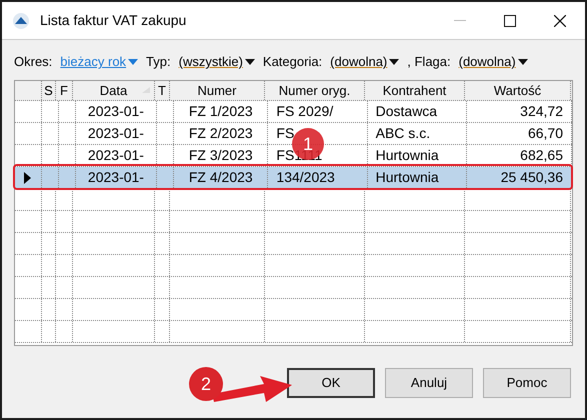 Image resolution: width=587 pixels, height=420 pixels. Describe the element at coordinates (220, 155) in the screenshot. I see `table-cell: FZ 3/2023` at that location.